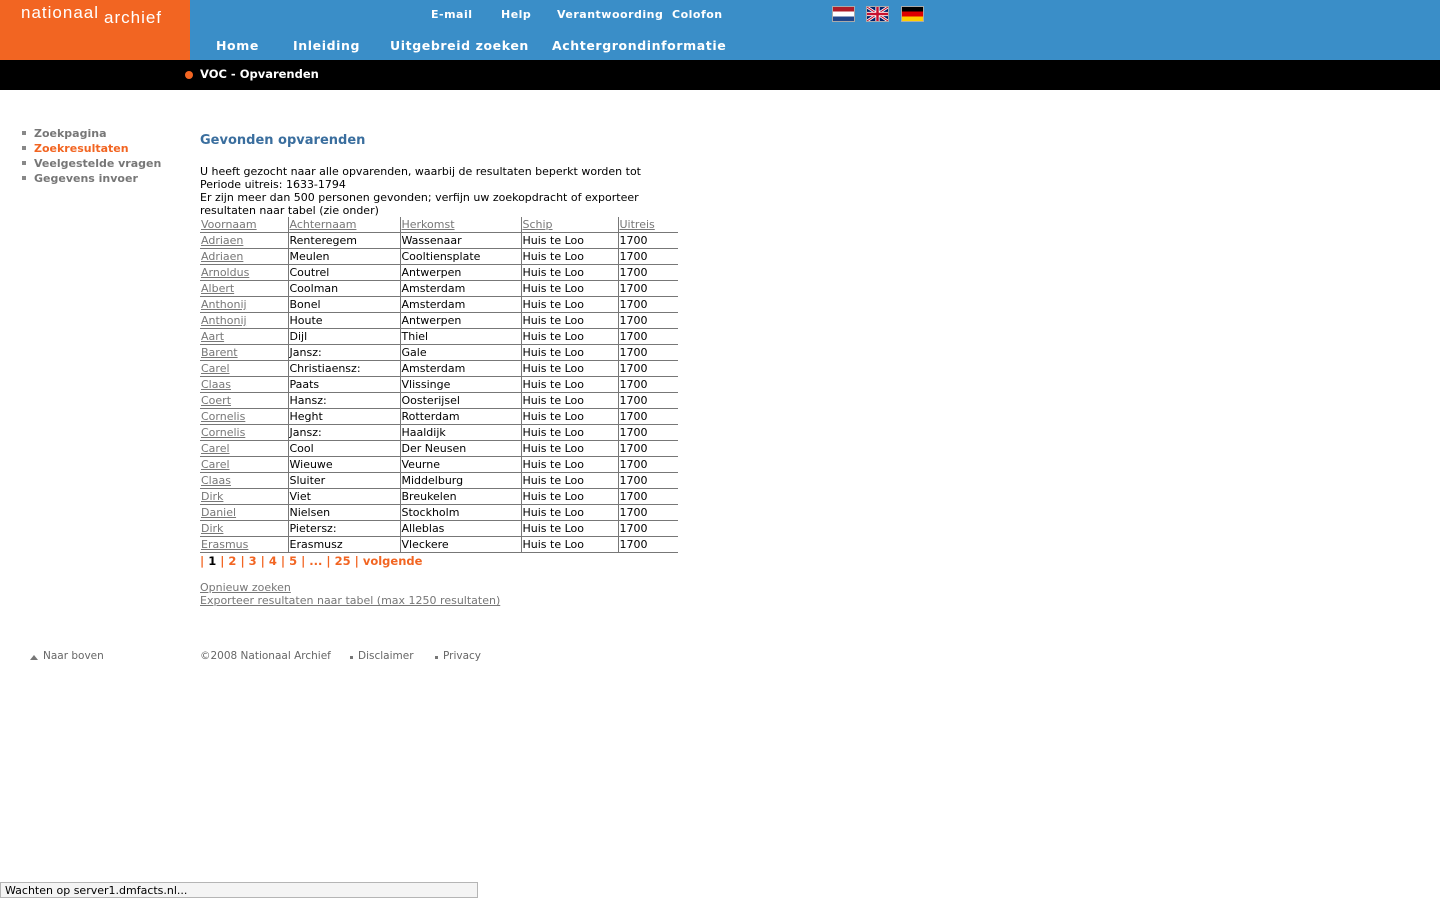 This screenshot has height=900, width=1440. I want to click on logo-word-archief: archief, so click(133, 17).